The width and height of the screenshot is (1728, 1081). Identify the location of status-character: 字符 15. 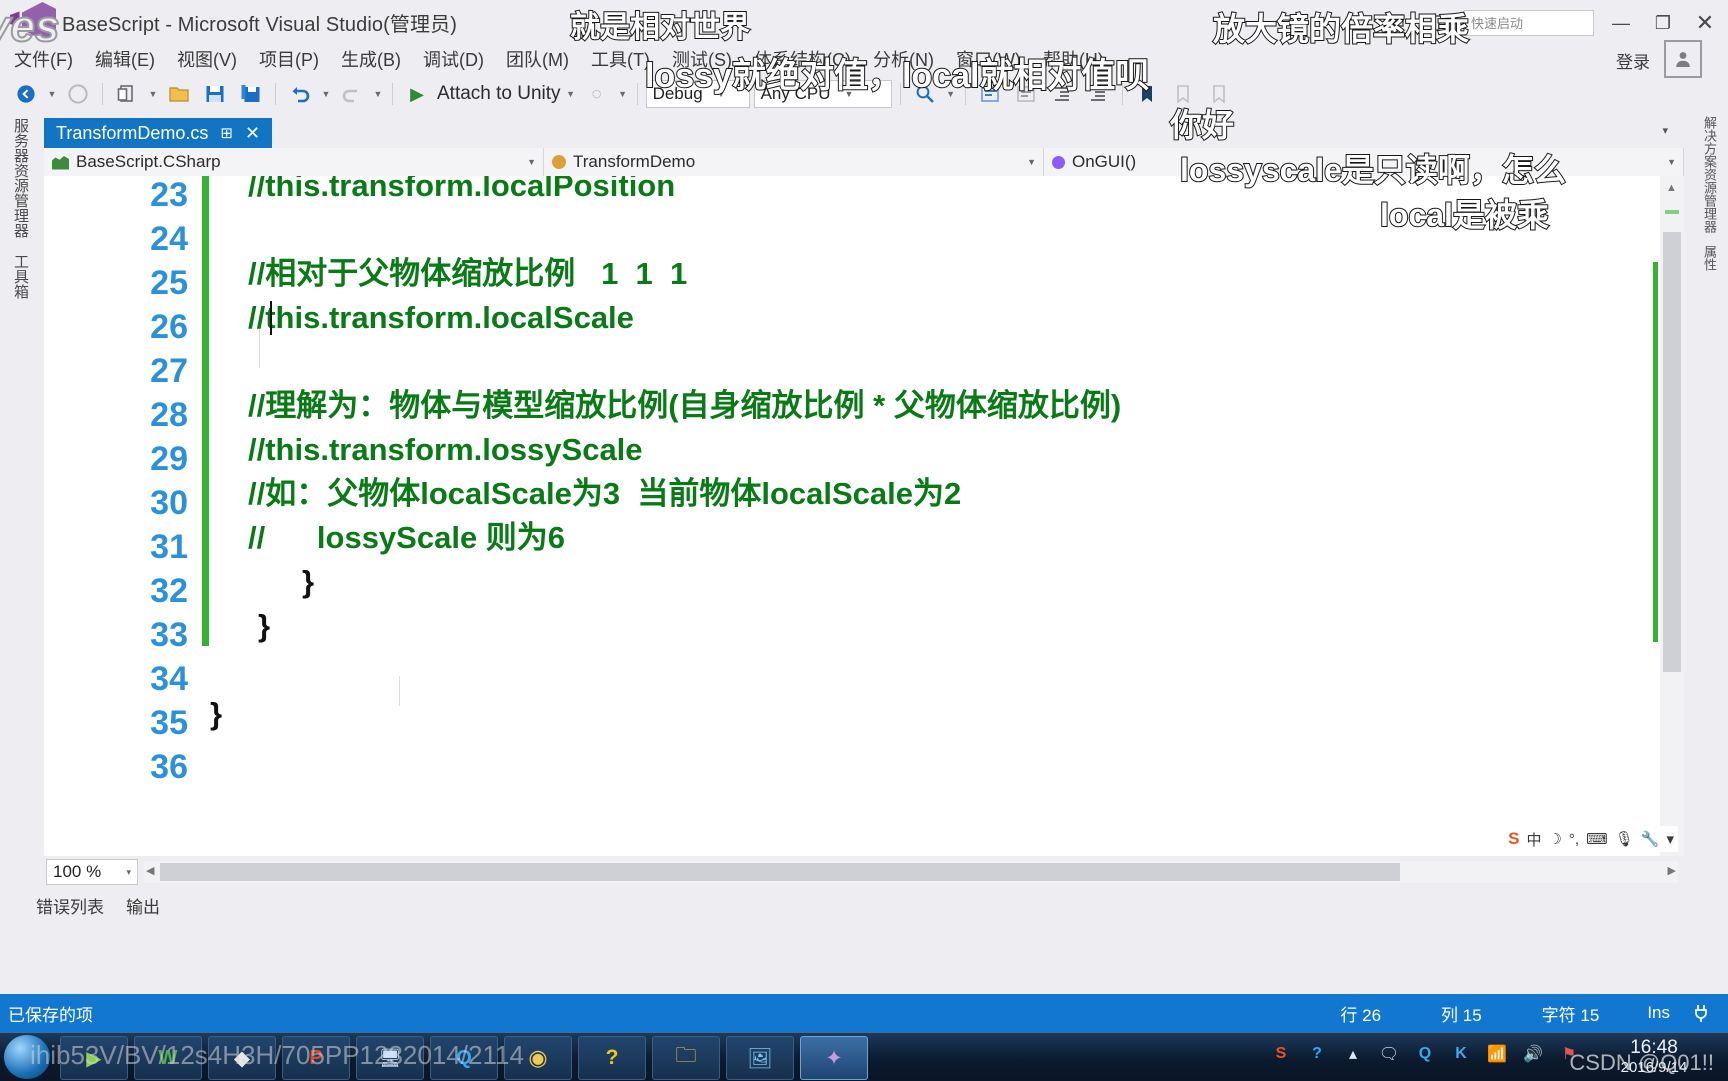
(1570, 1015).